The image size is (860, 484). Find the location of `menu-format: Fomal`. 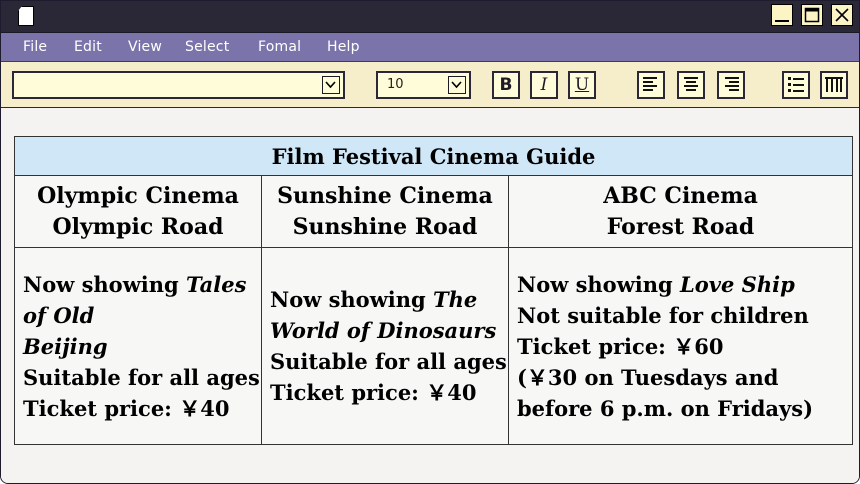

menu-format: Fomal is located at coordinates (279, 47).